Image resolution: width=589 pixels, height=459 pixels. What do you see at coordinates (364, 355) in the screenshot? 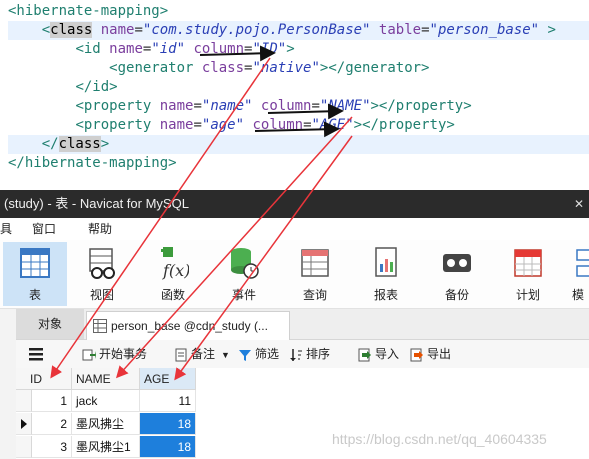
I see `import-icon` at bounding box center [364, 355].